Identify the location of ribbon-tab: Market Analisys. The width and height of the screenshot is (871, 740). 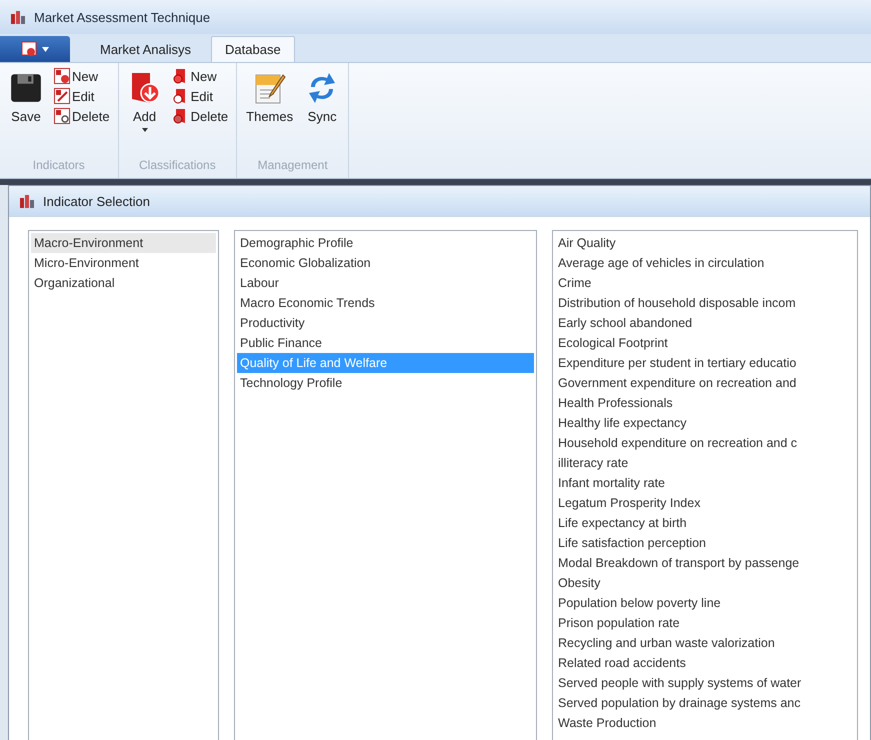
(146, 49).